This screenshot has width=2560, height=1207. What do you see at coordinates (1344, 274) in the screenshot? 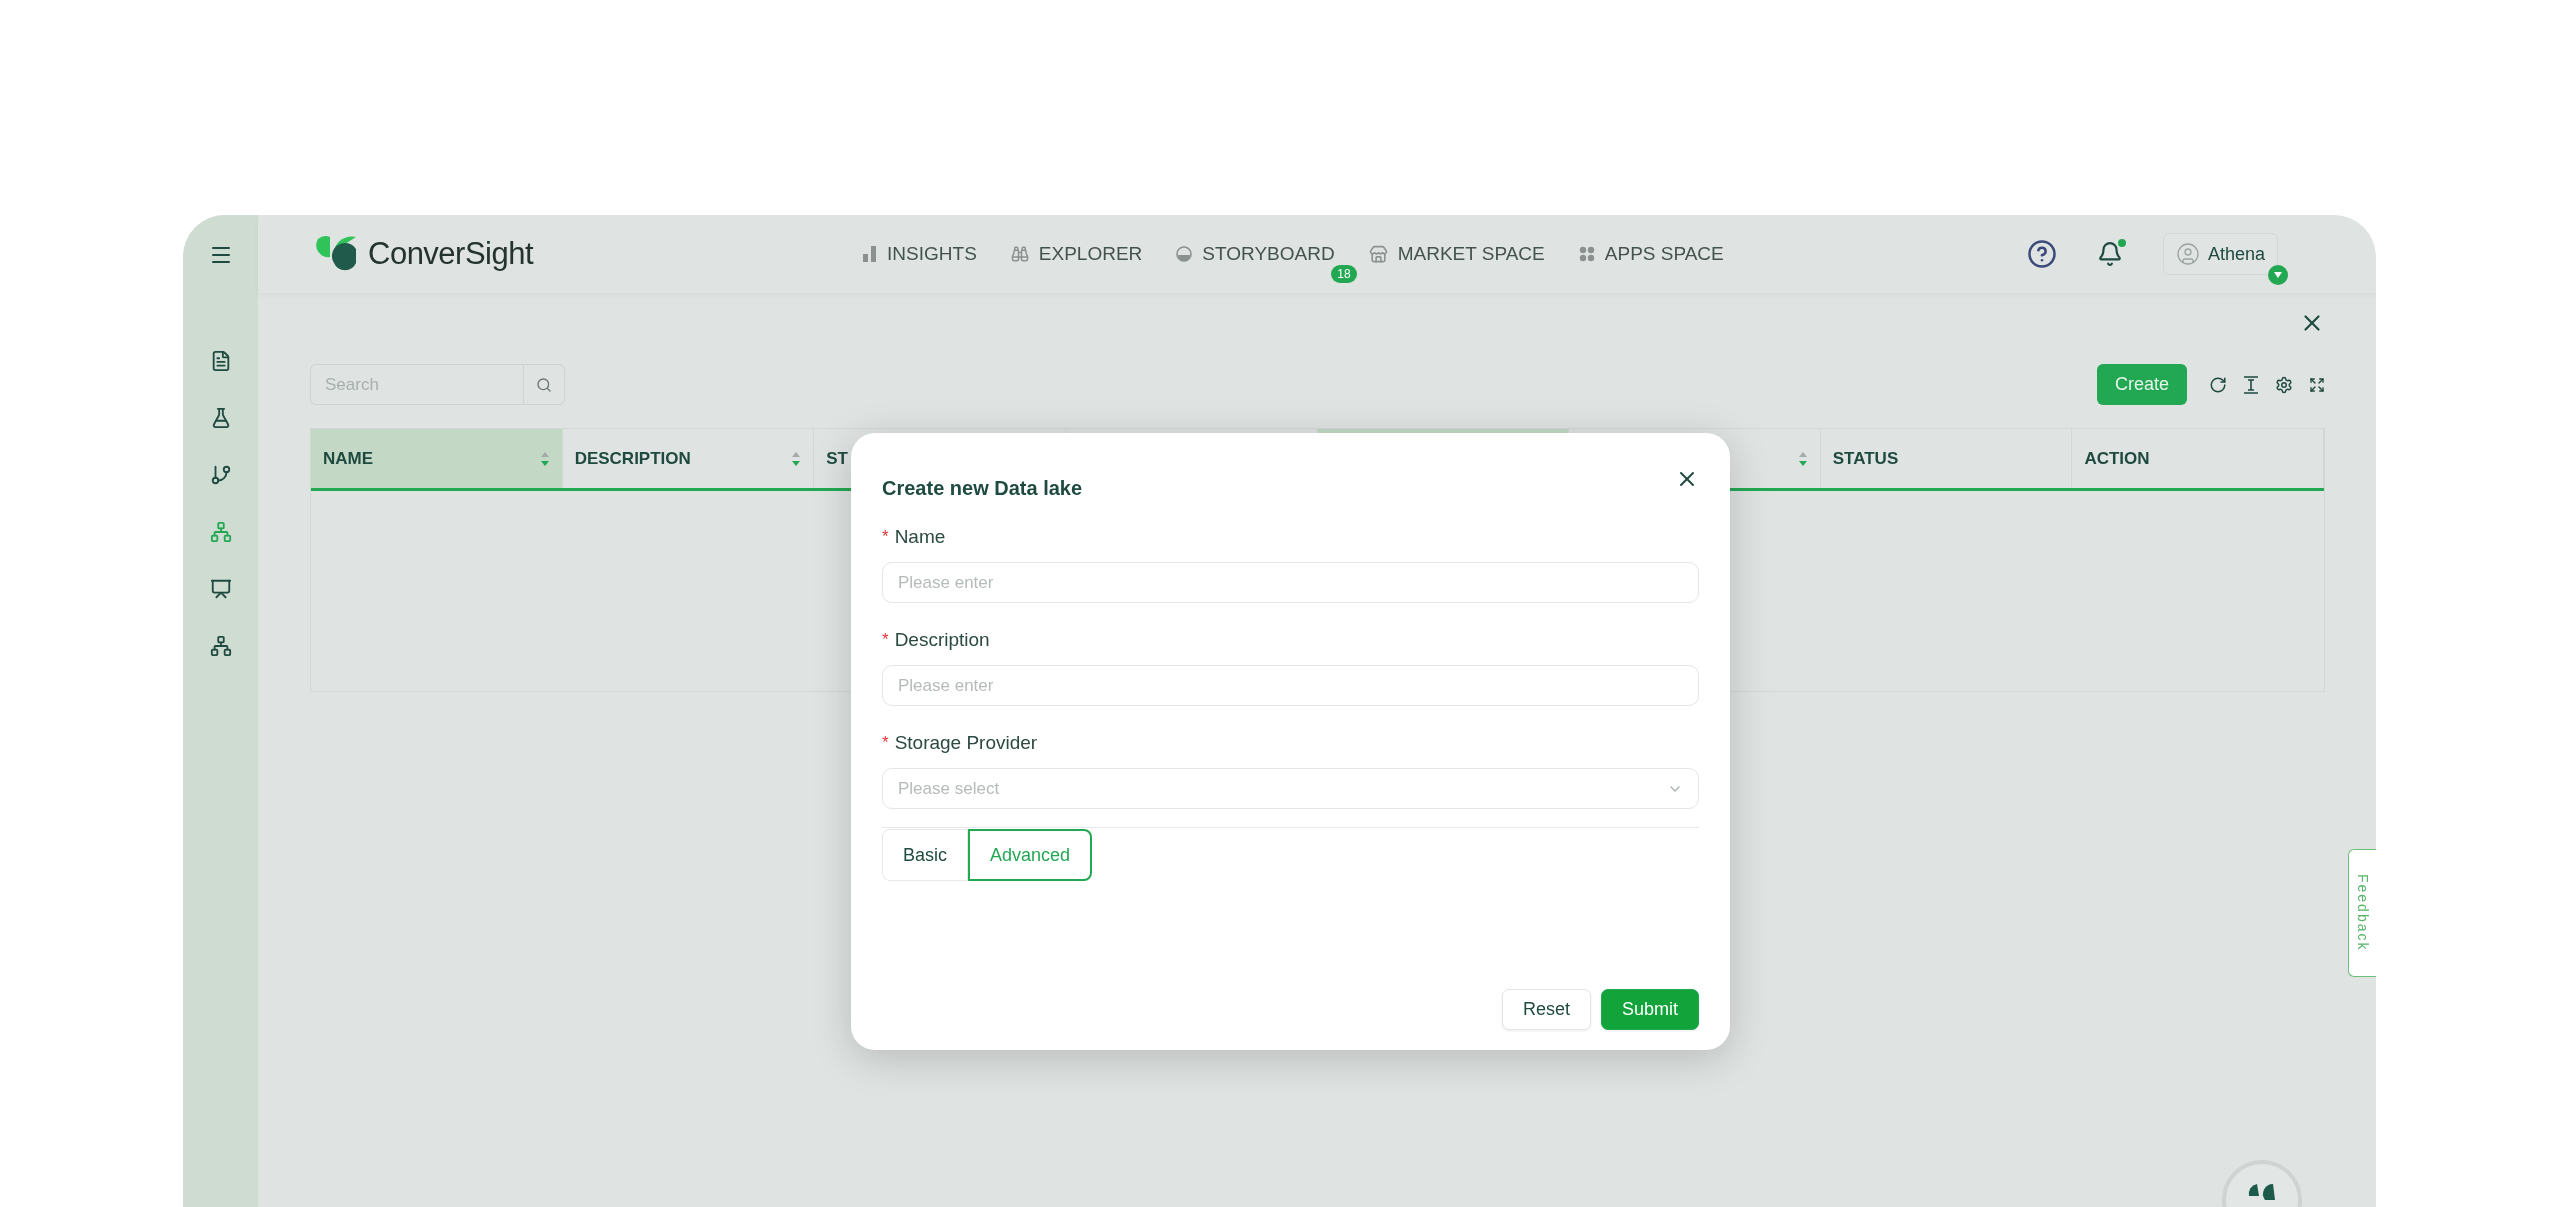
I see `count-badge: 18` at bounding box center [1344, 274].